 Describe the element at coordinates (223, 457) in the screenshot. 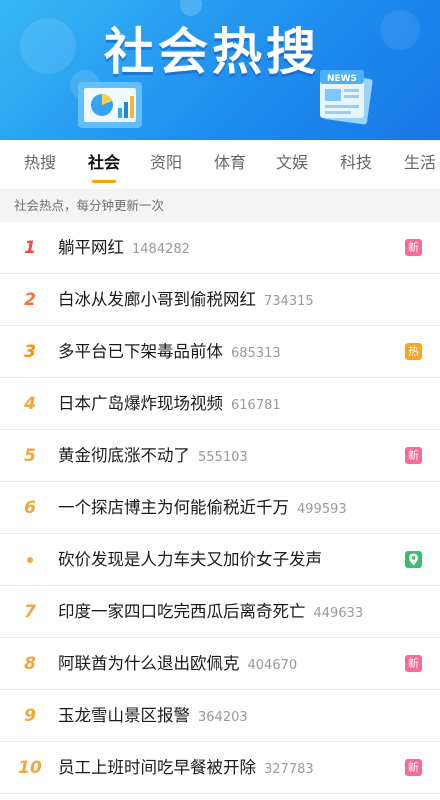

I see `item-heat-count: 555103` at that location.